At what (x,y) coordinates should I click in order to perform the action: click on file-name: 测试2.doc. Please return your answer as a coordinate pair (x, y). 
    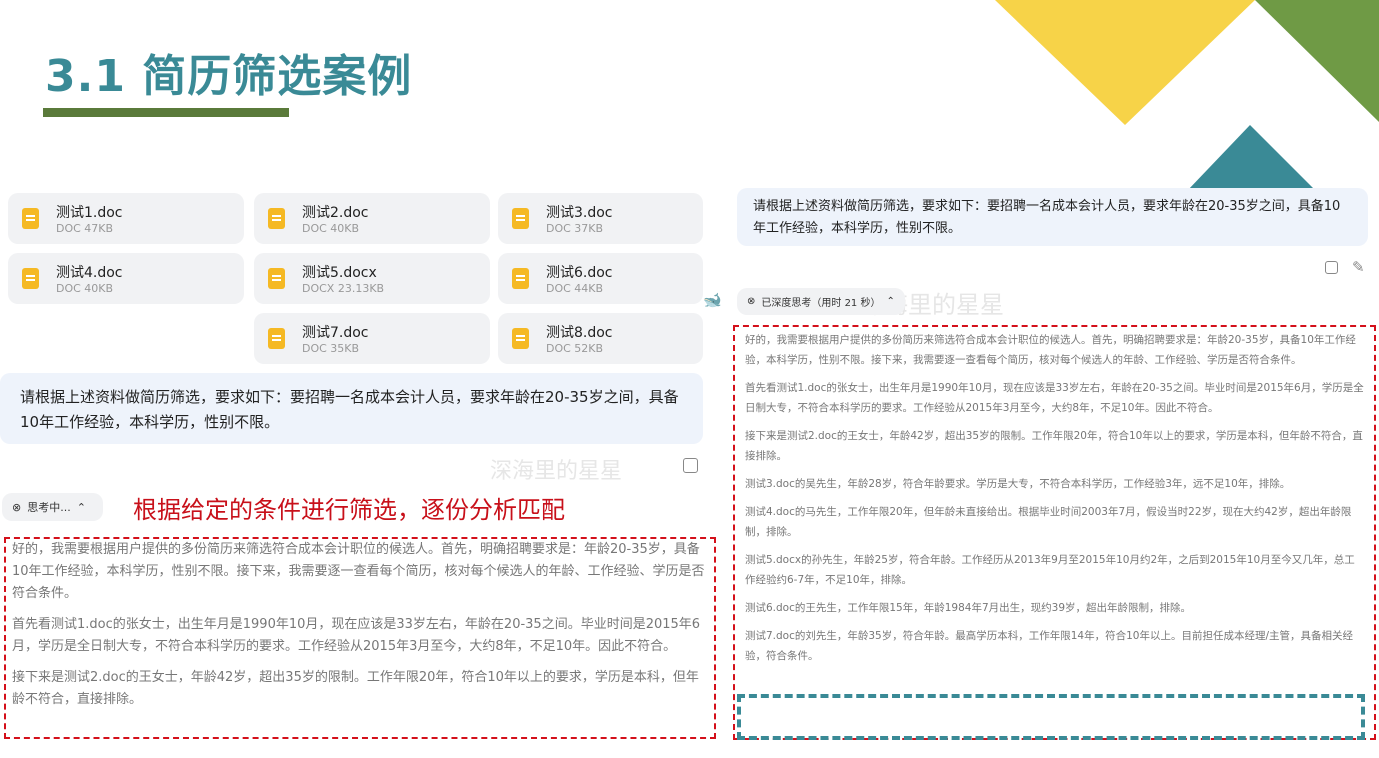
    Looking at the image, I should click on (335, 213).